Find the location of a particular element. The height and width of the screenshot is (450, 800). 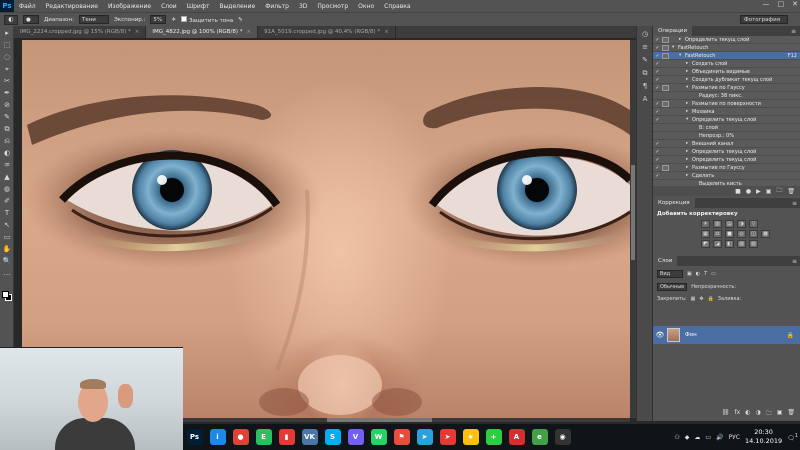

eye-icon: 👁 is located at coordinates (660, 335).